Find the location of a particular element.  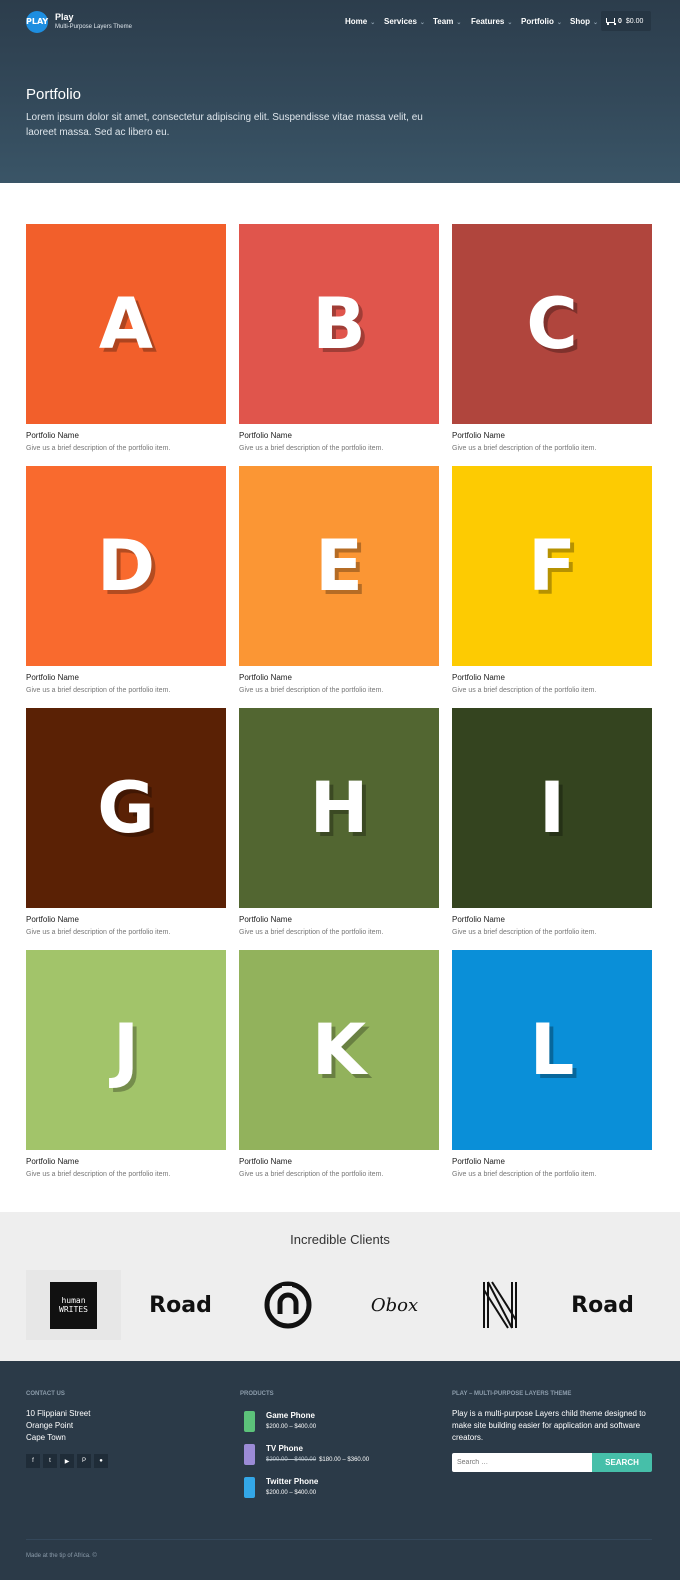

portfolio-thumbnail: J is located at coordinates (126, 1050).